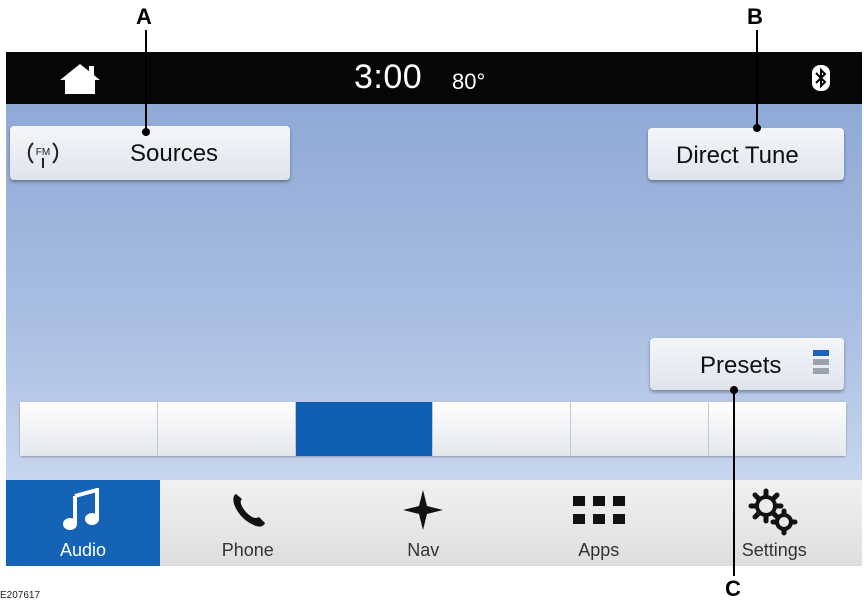  What do you see at coordinates (773, 512) in the screenshot?
I see `gears-icon` at bounding box center [773, 512].